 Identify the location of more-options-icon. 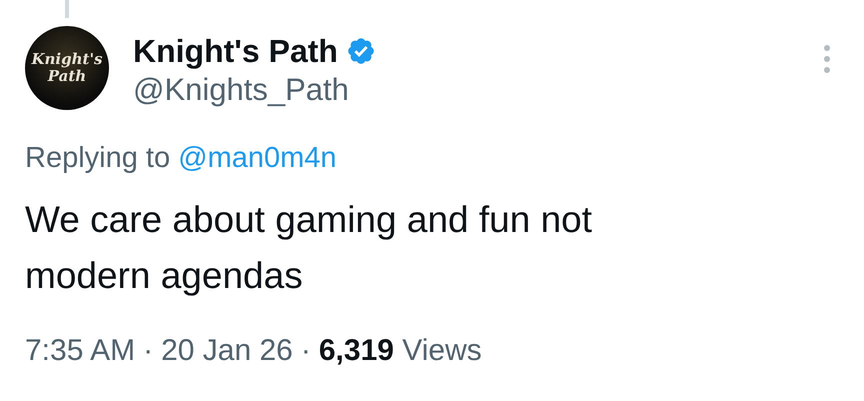
(827, 59).